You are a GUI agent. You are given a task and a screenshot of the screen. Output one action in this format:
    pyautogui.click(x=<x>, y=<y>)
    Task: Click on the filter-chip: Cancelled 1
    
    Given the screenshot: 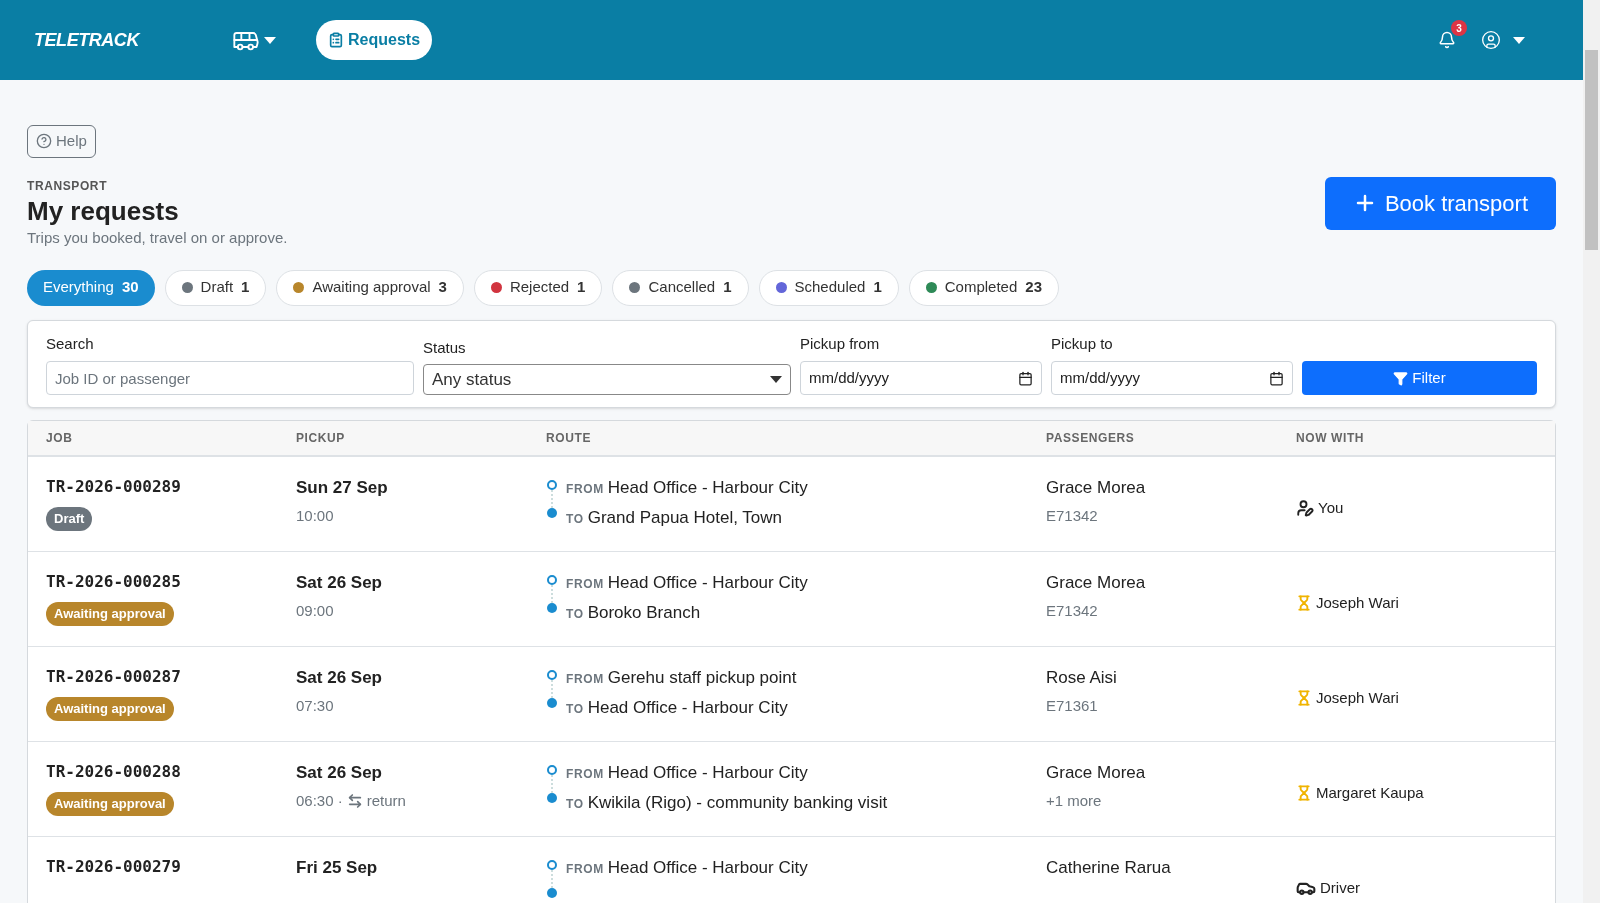 What is the action you would take?
    pyautogui.click(x=680, y=287)
    